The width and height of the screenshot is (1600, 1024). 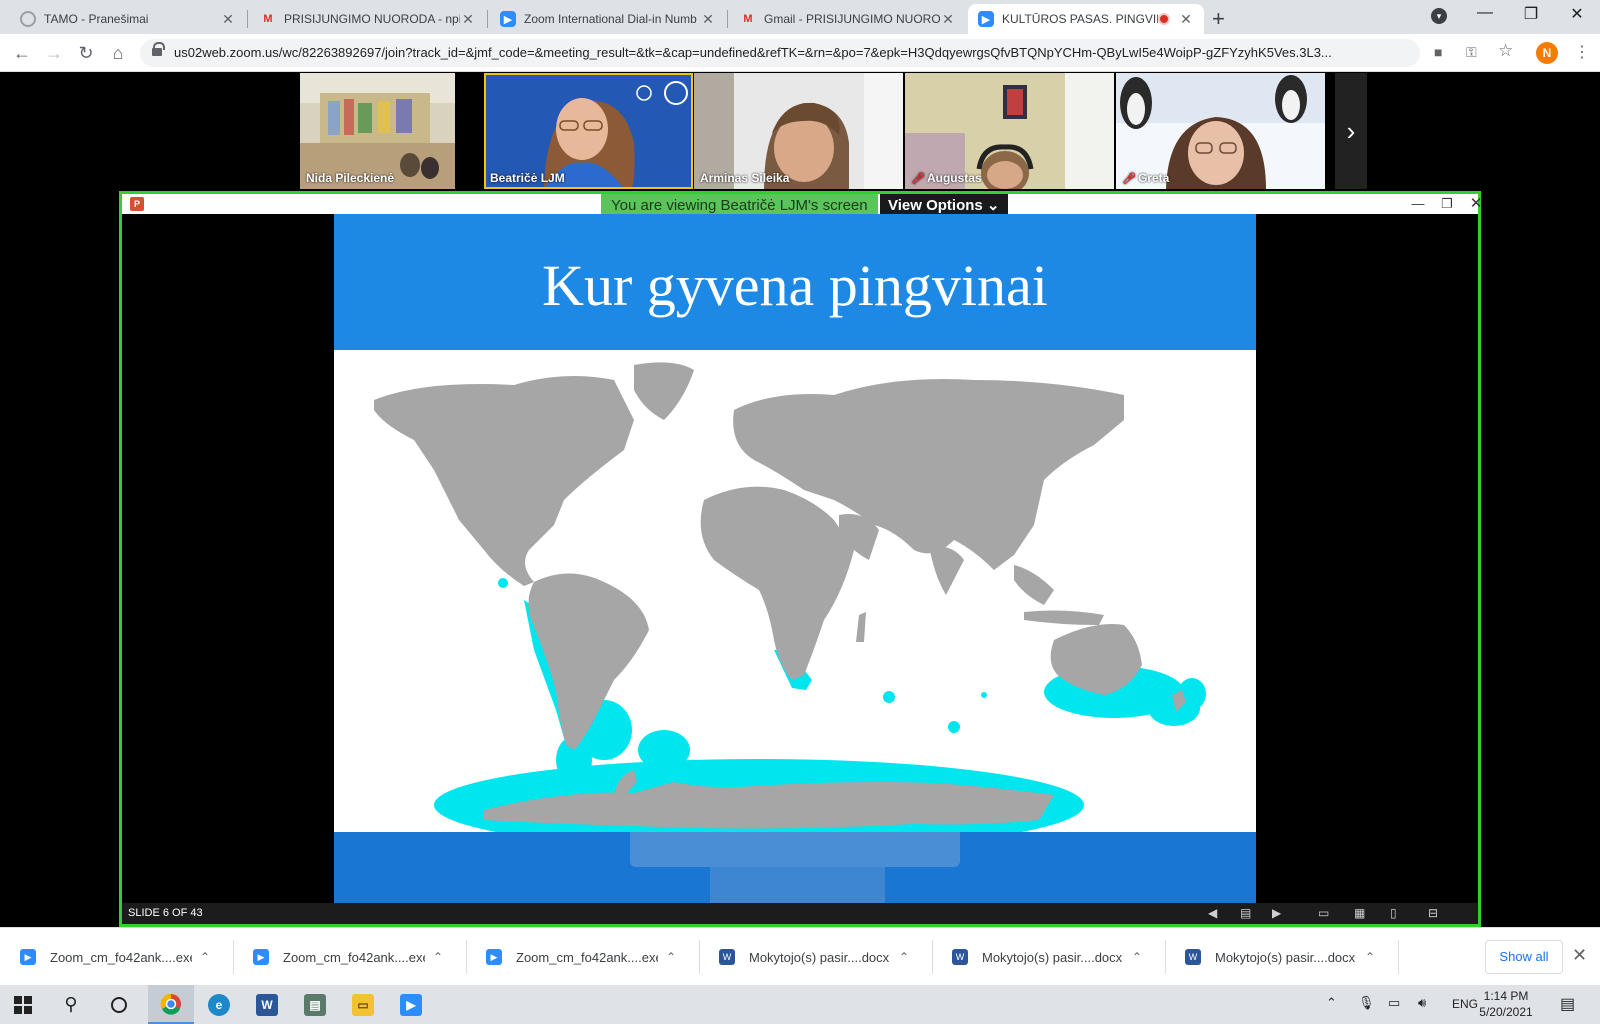 I want to click on file-explorer-icon: ▭, so click(x=363, y=1004).